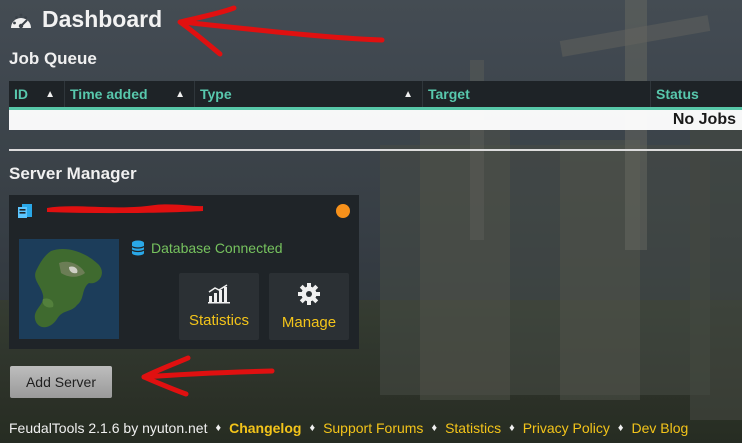 Image resolution: width=742 pixels, height=443 pixels. I want to click on column-header-target: Target, so click(537, 94).